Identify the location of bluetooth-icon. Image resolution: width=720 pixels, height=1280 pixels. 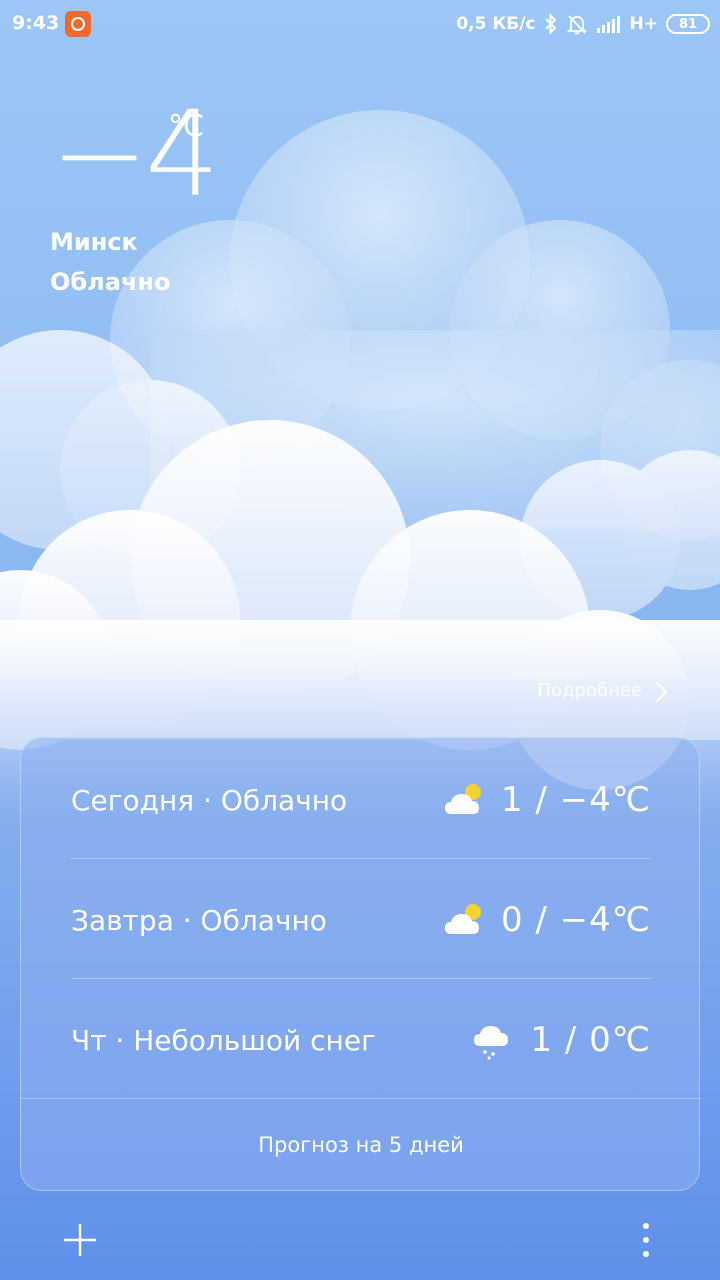
(551, 24).